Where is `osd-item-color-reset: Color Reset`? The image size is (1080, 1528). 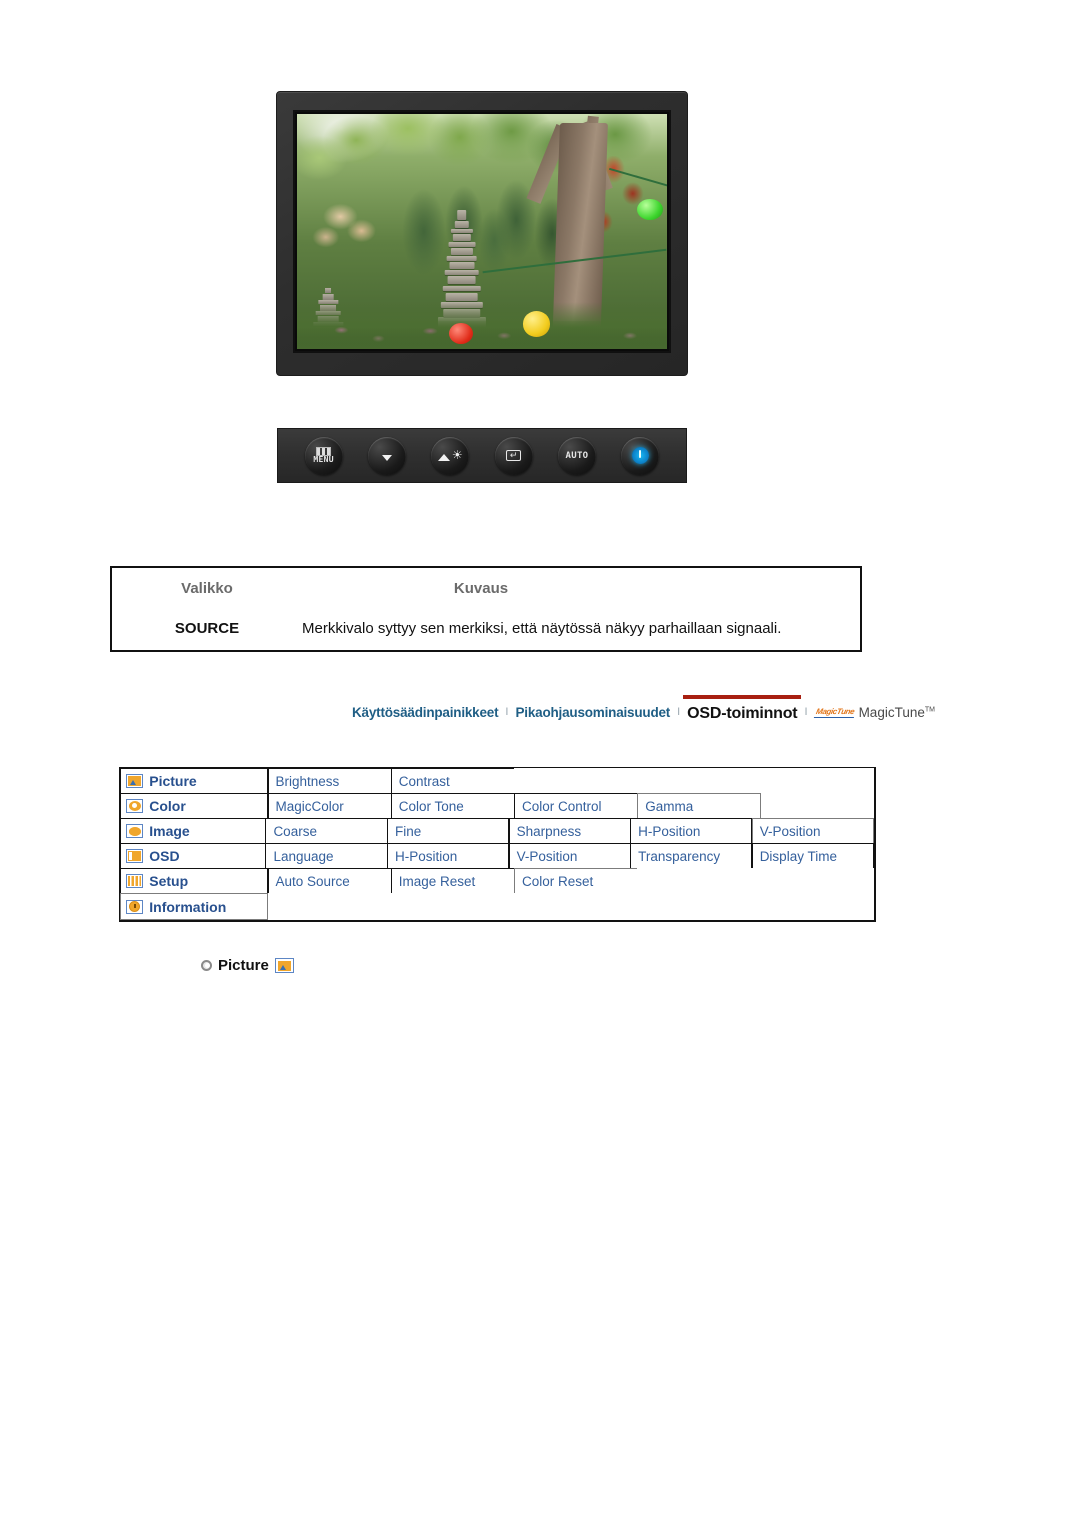
osd-item-color-reset: Color Reset is located at coordinates (576, 881).